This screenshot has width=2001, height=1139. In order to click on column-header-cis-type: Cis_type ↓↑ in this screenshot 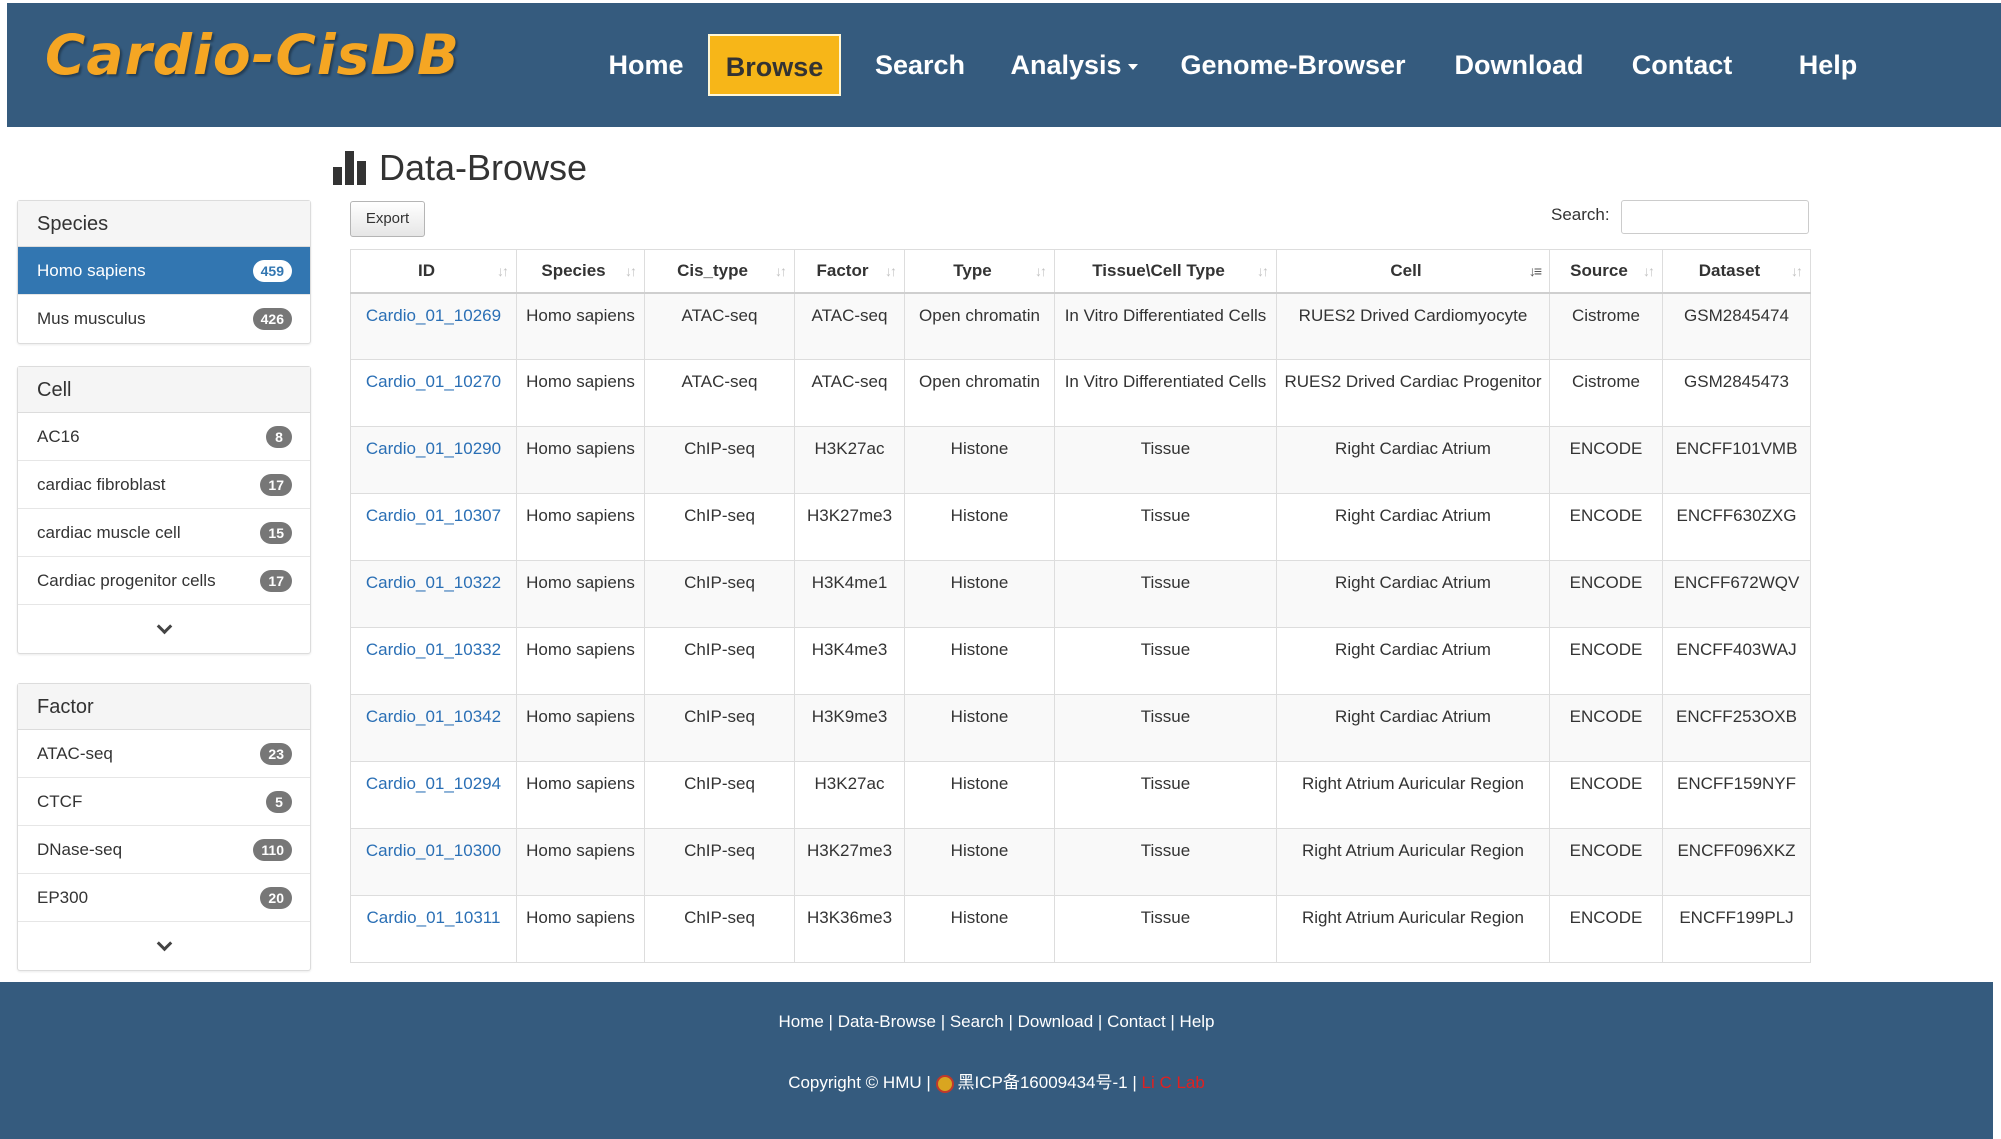, I will do `click(719, 271)`.